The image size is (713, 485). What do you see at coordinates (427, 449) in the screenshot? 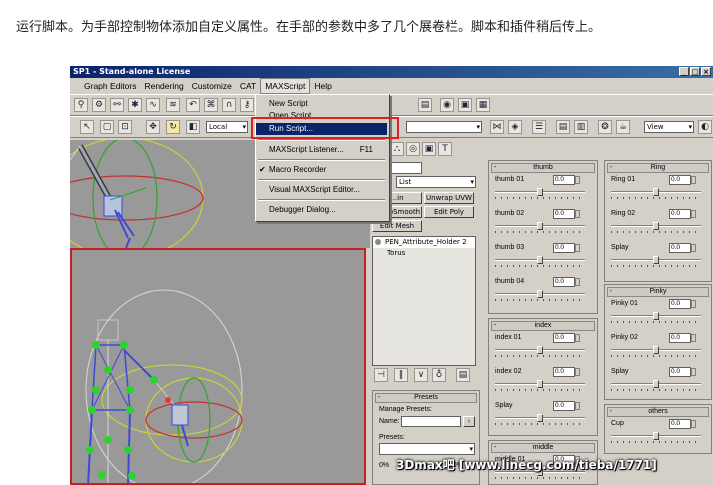
I see `presets-dropdown` at bounding box center [427, 449].